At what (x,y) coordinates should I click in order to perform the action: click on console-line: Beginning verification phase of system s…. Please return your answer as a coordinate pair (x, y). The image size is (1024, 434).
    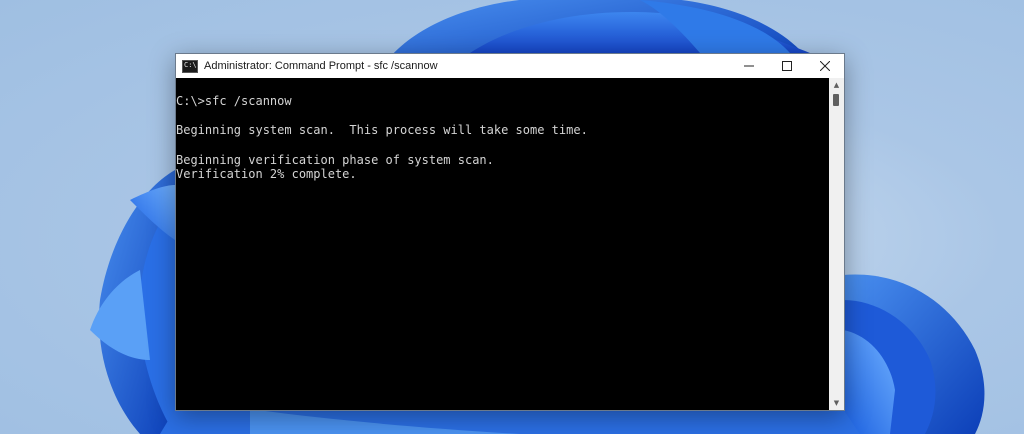
    Looking at the image, I should click on (335, 159).